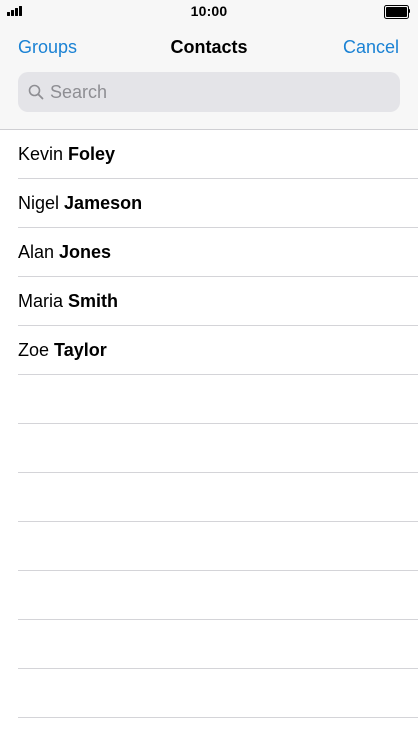  What do you see at coordinates (41, 301) in the screenshot?
I see `contact-first-name: Maria` at bounding box center [41, 301].